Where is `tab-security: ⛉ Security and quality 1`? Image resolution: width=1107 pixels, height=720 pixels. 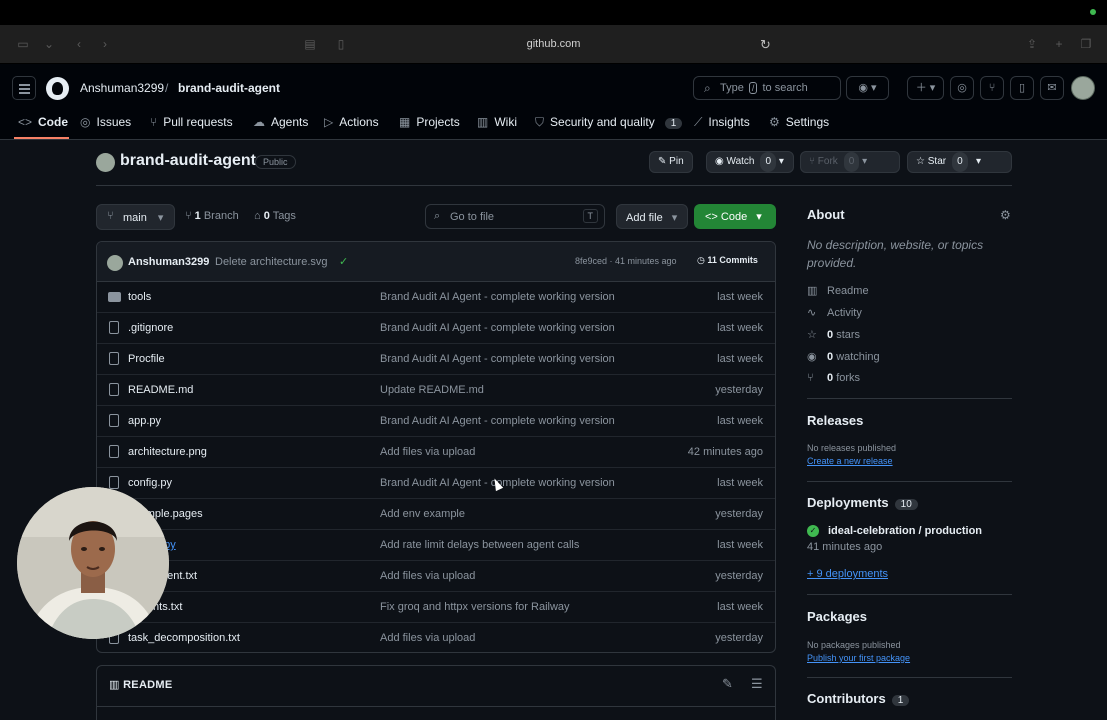 tab-security: ⛉ Security and quality 1 is located at coordinates (609, 122).